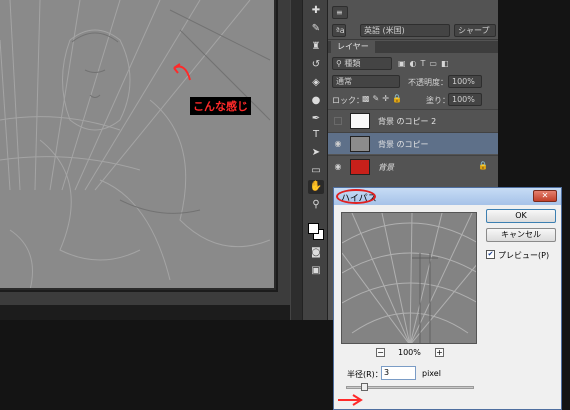 Image resolution: width=570 pixels, height=410 pixels. I want to click on annotation-circle, so click(356, 196).